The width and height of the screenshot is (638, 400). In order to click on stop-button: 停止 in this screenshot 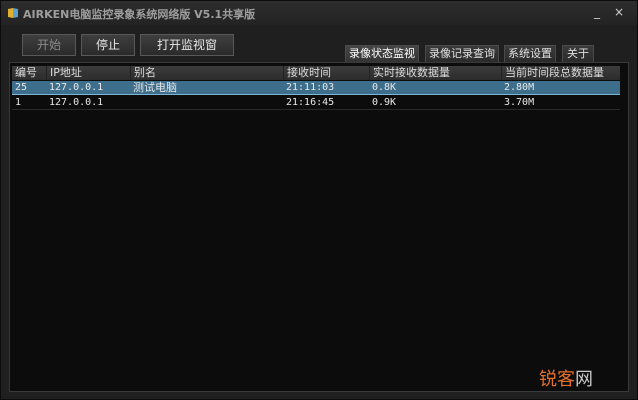, I will do `click(108, 45)`.